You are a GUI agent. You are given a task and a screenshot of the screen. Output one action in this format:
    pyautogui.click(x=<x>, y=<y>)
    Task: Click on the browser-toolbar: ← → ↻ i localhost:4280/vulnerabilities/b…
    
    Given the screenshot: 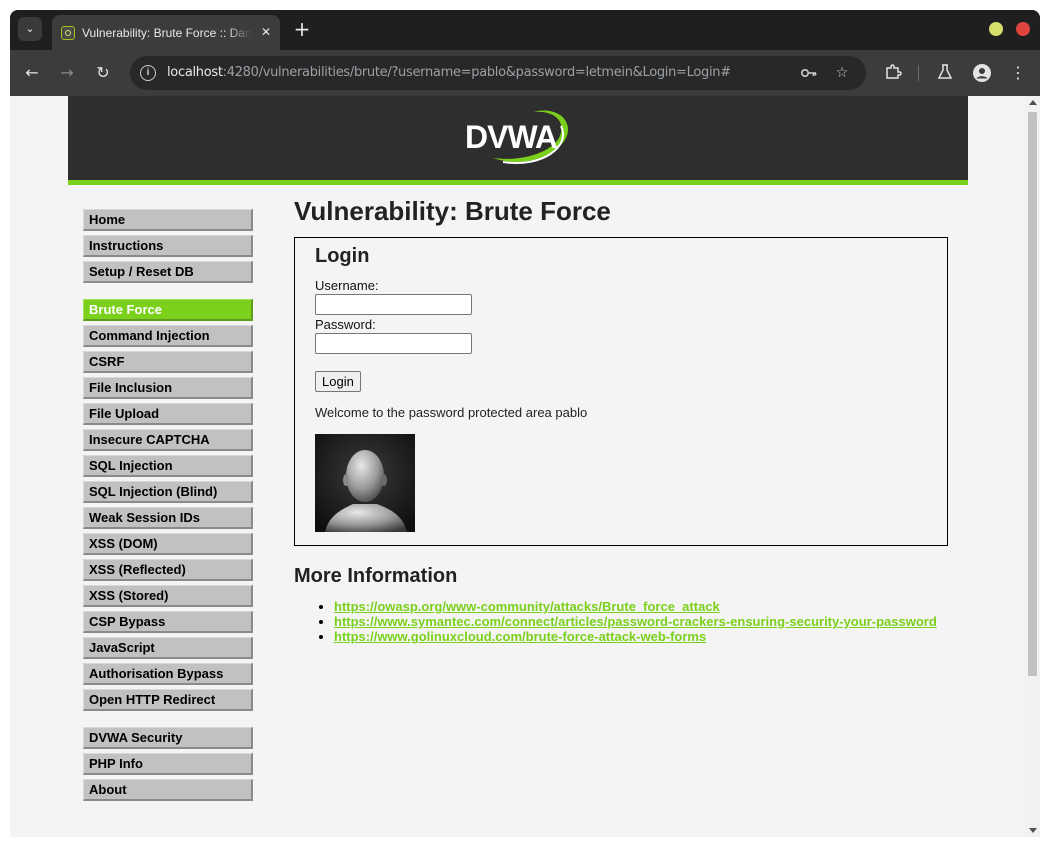 What is the action you would take?
    pyautogui.click(x=525, y=73)
    